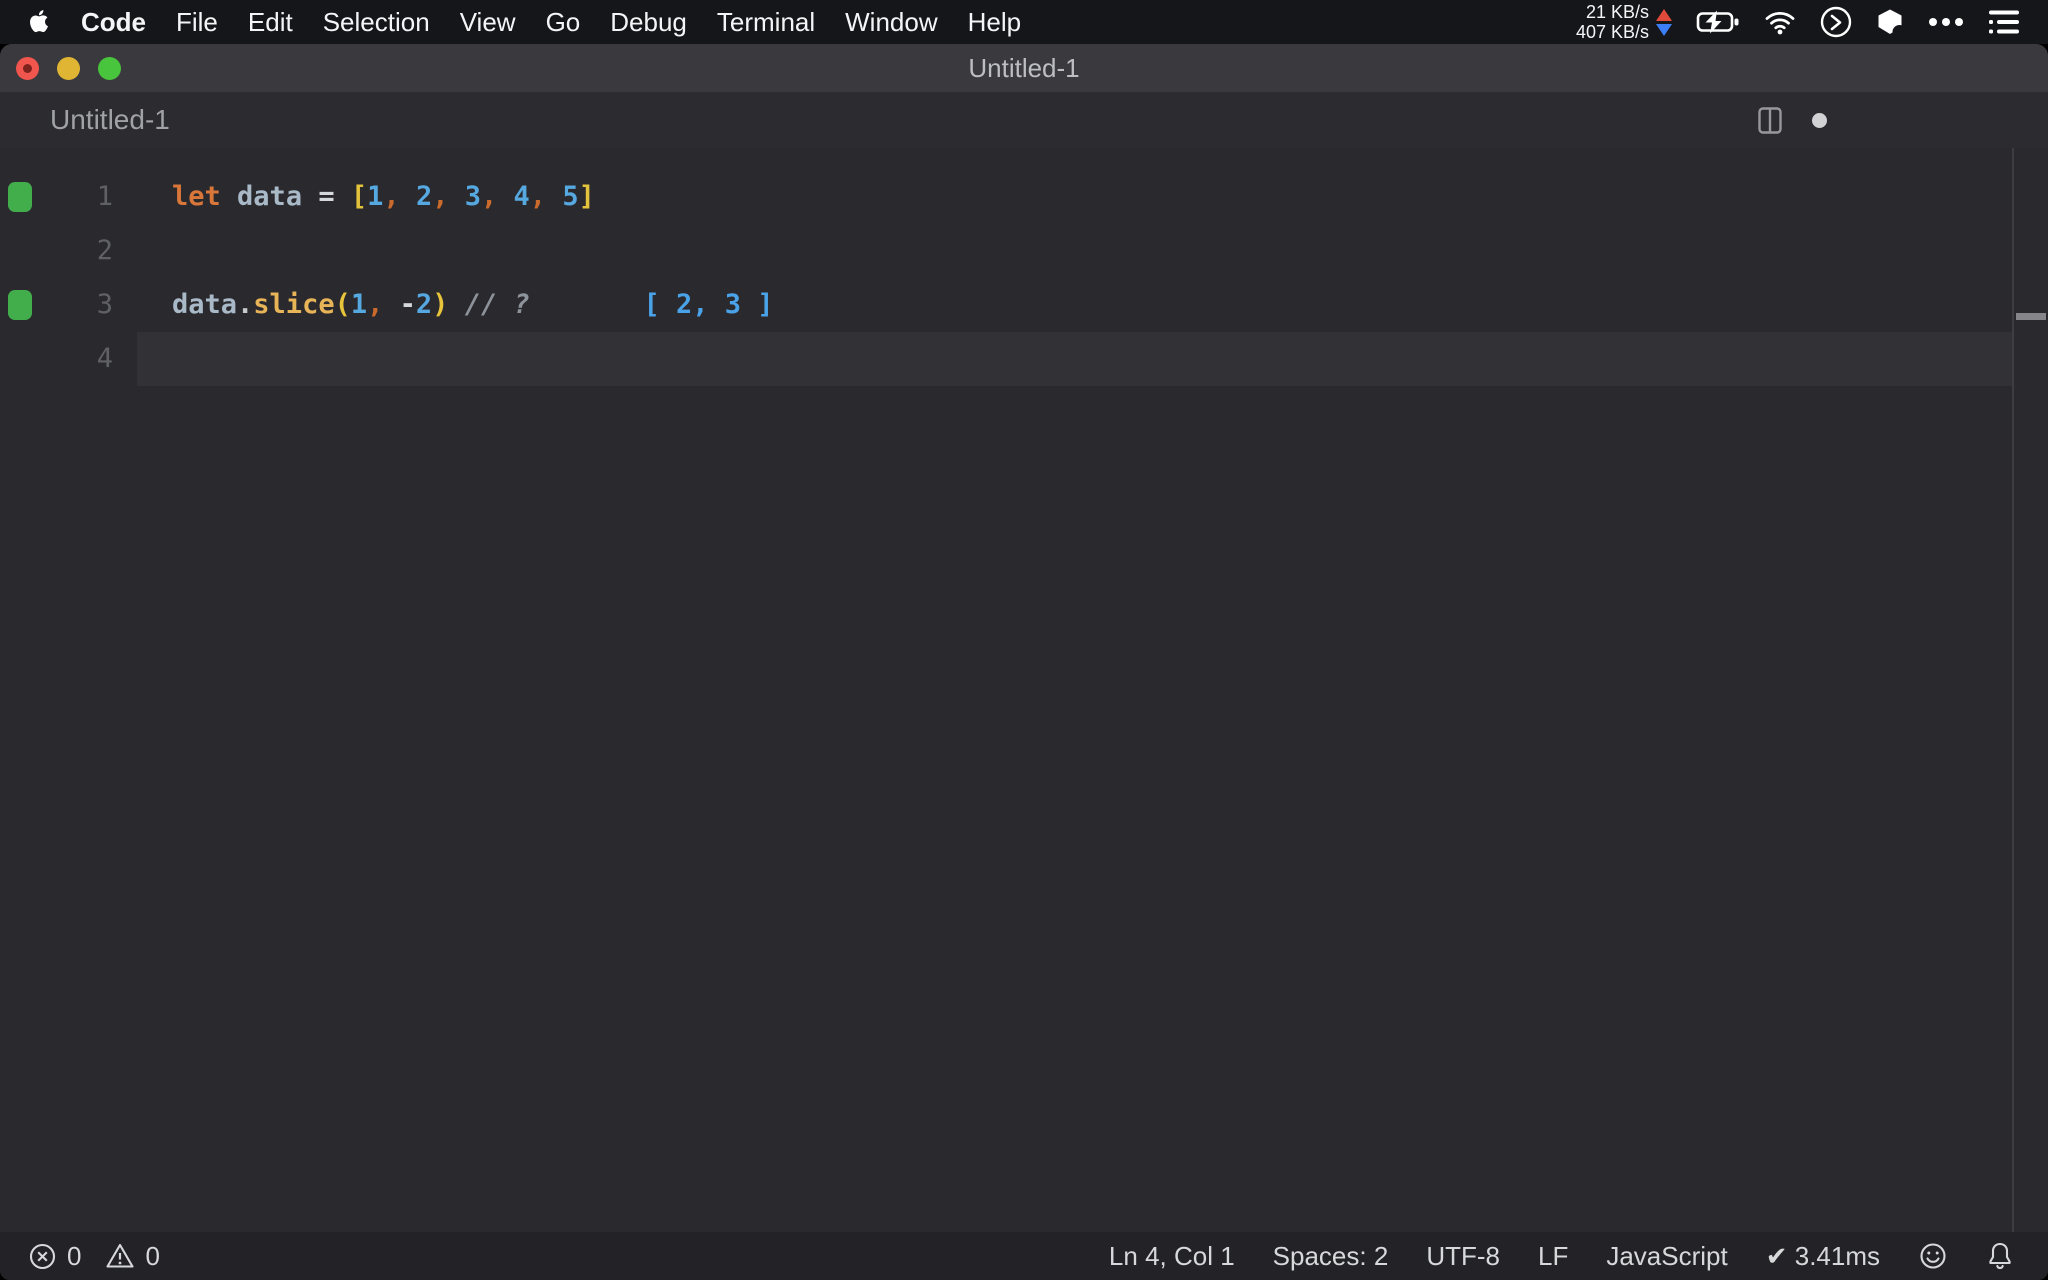 This screenshot has height=1280, width=2048. Describe the element at coordinates (473, 304) in the screenshot. I see `code-text: data.slice(1, -2) // ? [ 2, 3 ]` at that location.